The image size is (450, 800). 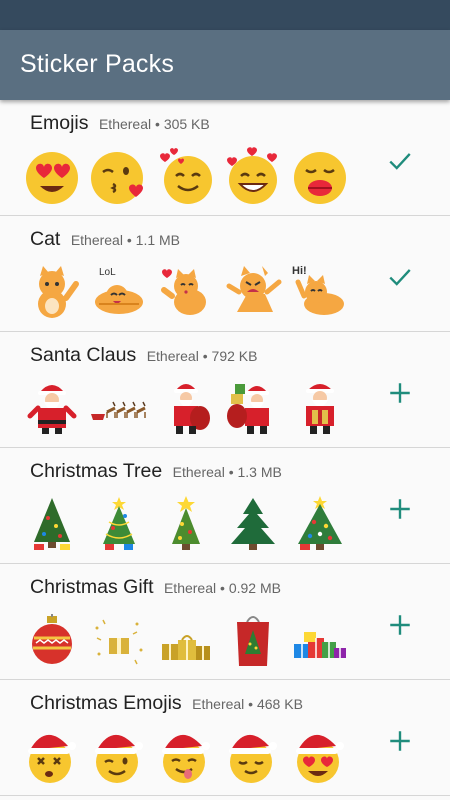 I want to click on santa-sleigh-reindeer-sticker, so click(x=119, y=408).